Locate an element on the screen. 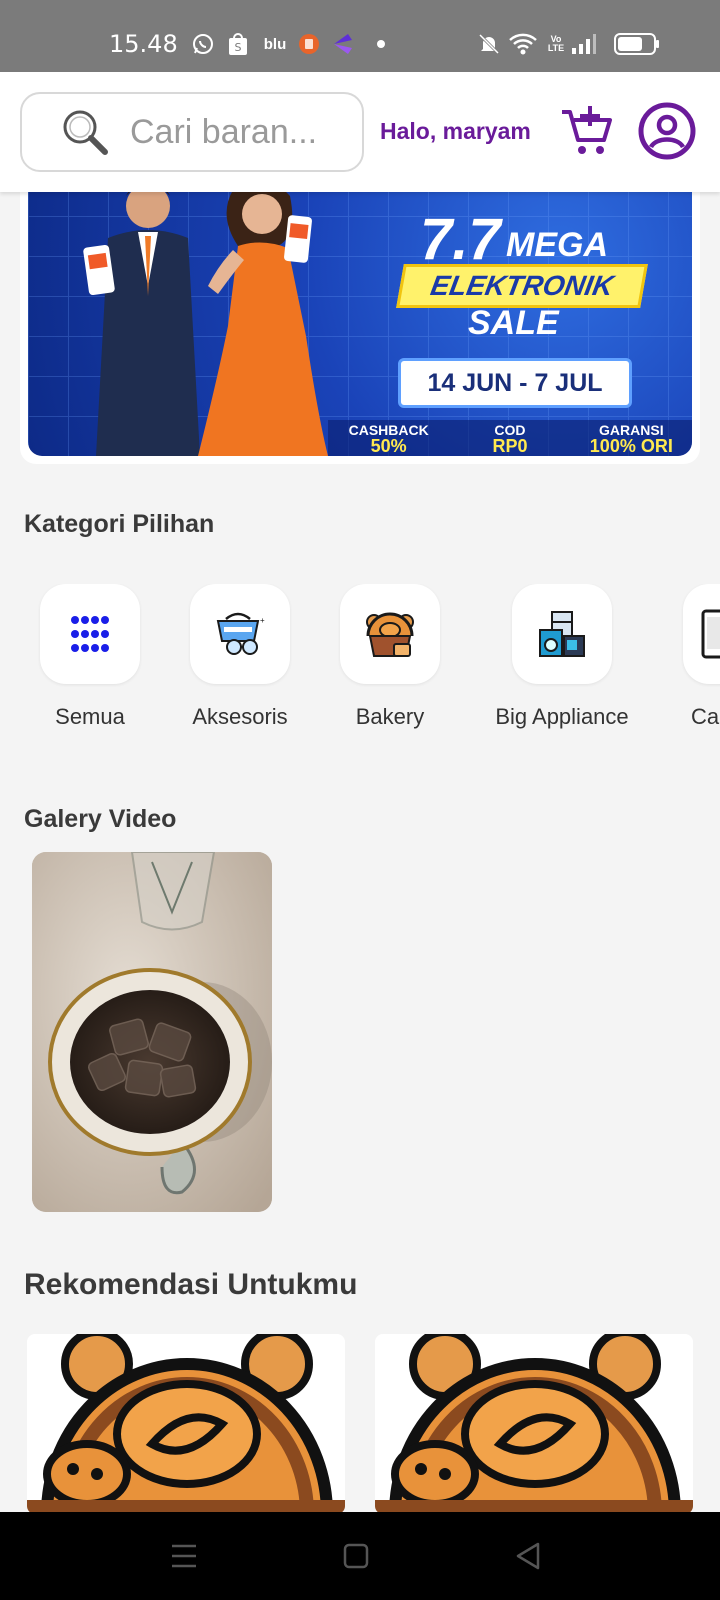 This screenshot has height=1600, width=720. cart-plus-icon is located at coordinates (587, 131).